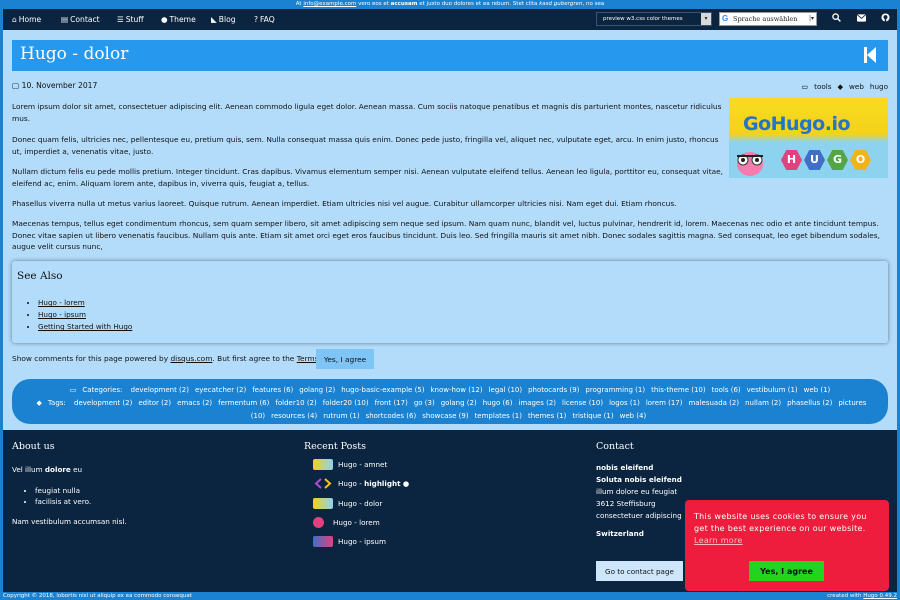 This screenshot has height=600, width=900. What do you see at coordinates (814, 160) in the screenshot?
I see `hex-letter: U` at bounding box center [814, 160].